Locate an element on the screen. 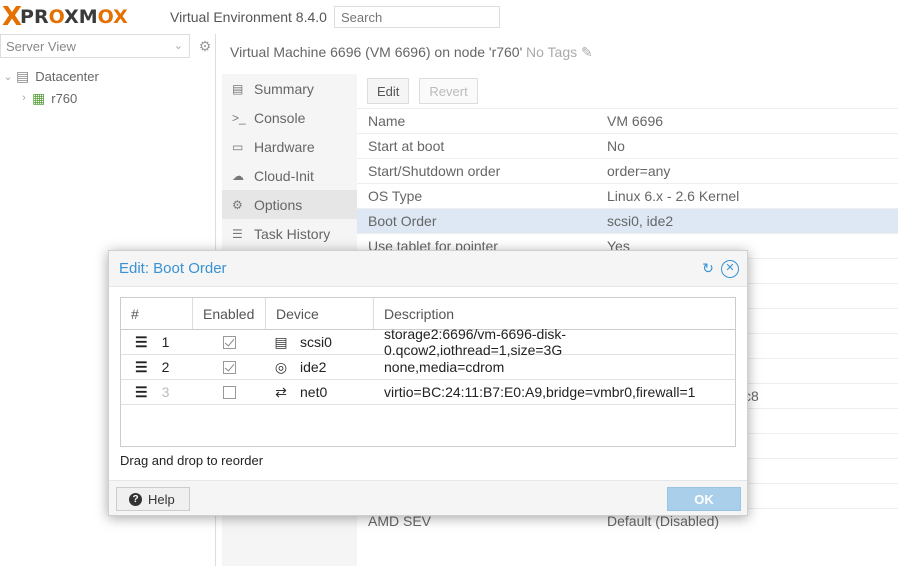 Image resolution: width=898 pixels, height=566 pixels. reset-icon: ↻ is located at coordinates (708, 269).